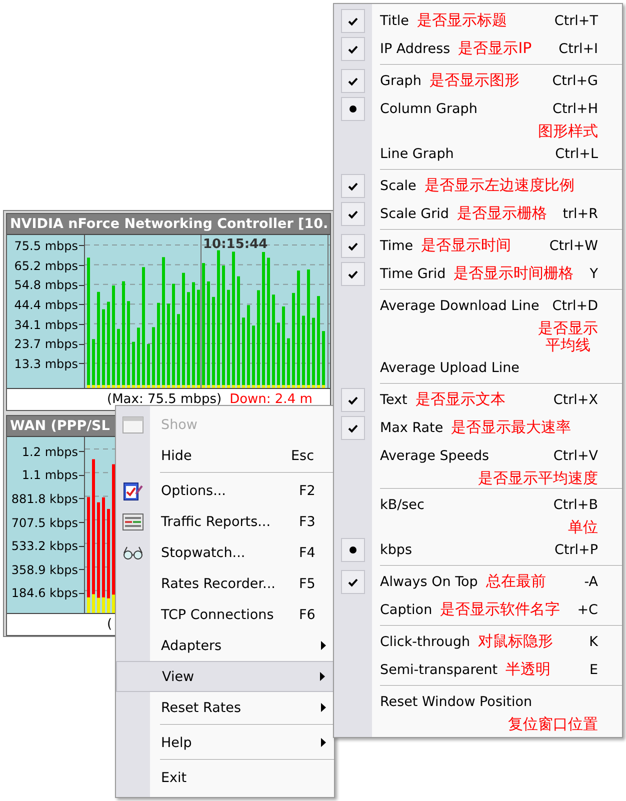 The width and height of the screenshot is (626, 801). What do you see at coordinates (511, 428) in the screenshot?
I see `annotation-text: 是否显示最大速率` at bounding box center [511, 428].